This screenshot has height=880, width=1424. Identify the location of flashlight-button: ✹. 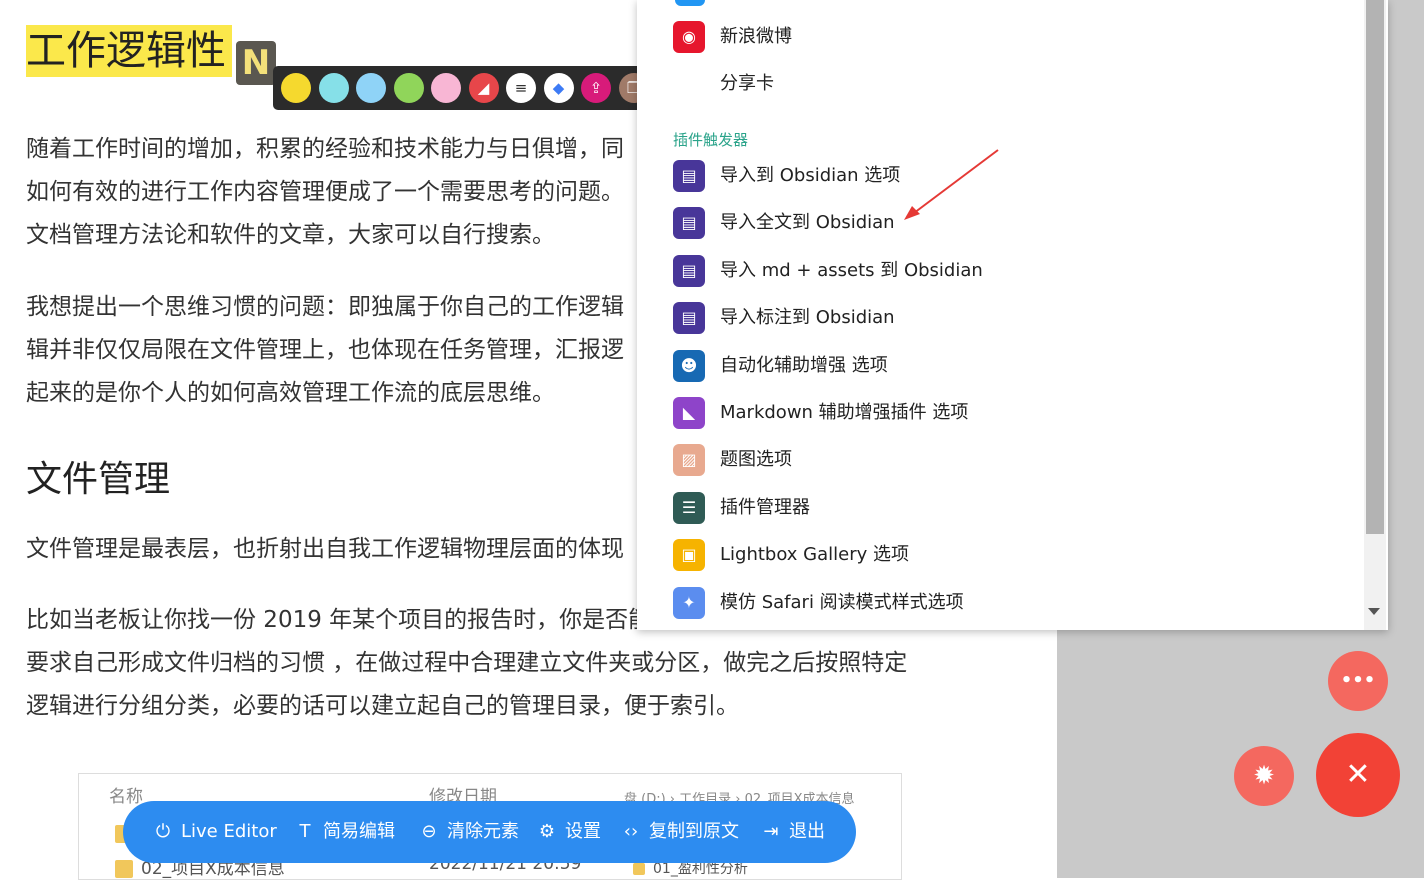
(1264, 776).